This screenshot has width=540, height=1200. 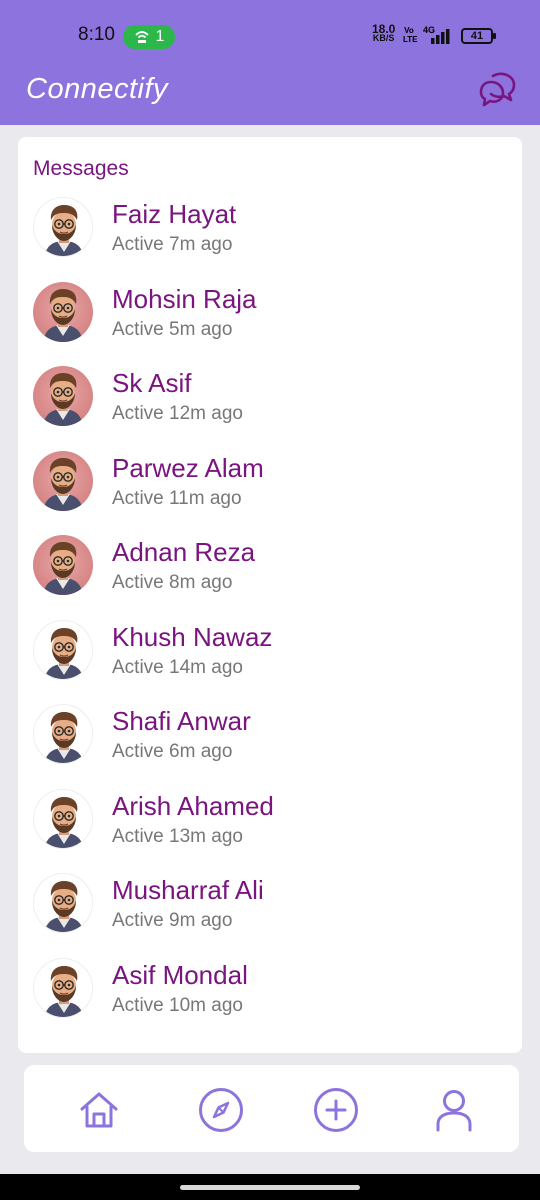 I want to click on message-item: Khush Nawaz Active 14m ago, so click(x=270, y=652).